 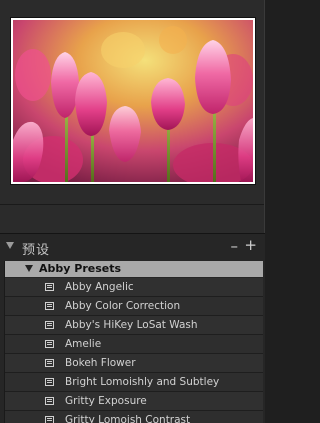 I want to click on list-item: Abby Color Correction, so click(x=134, y=306).